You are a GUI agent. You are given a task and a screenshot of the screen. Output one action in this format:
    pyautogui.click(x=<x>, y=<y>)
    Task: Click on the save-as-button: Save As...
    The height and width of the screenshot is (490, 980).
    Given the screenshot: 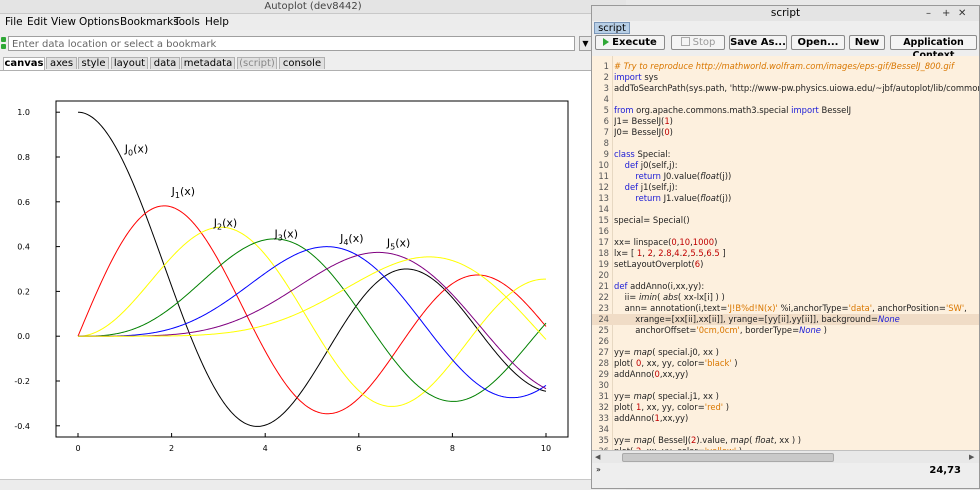 What is the action you would take?
    pyautogui.click(x=758, y=42)
    